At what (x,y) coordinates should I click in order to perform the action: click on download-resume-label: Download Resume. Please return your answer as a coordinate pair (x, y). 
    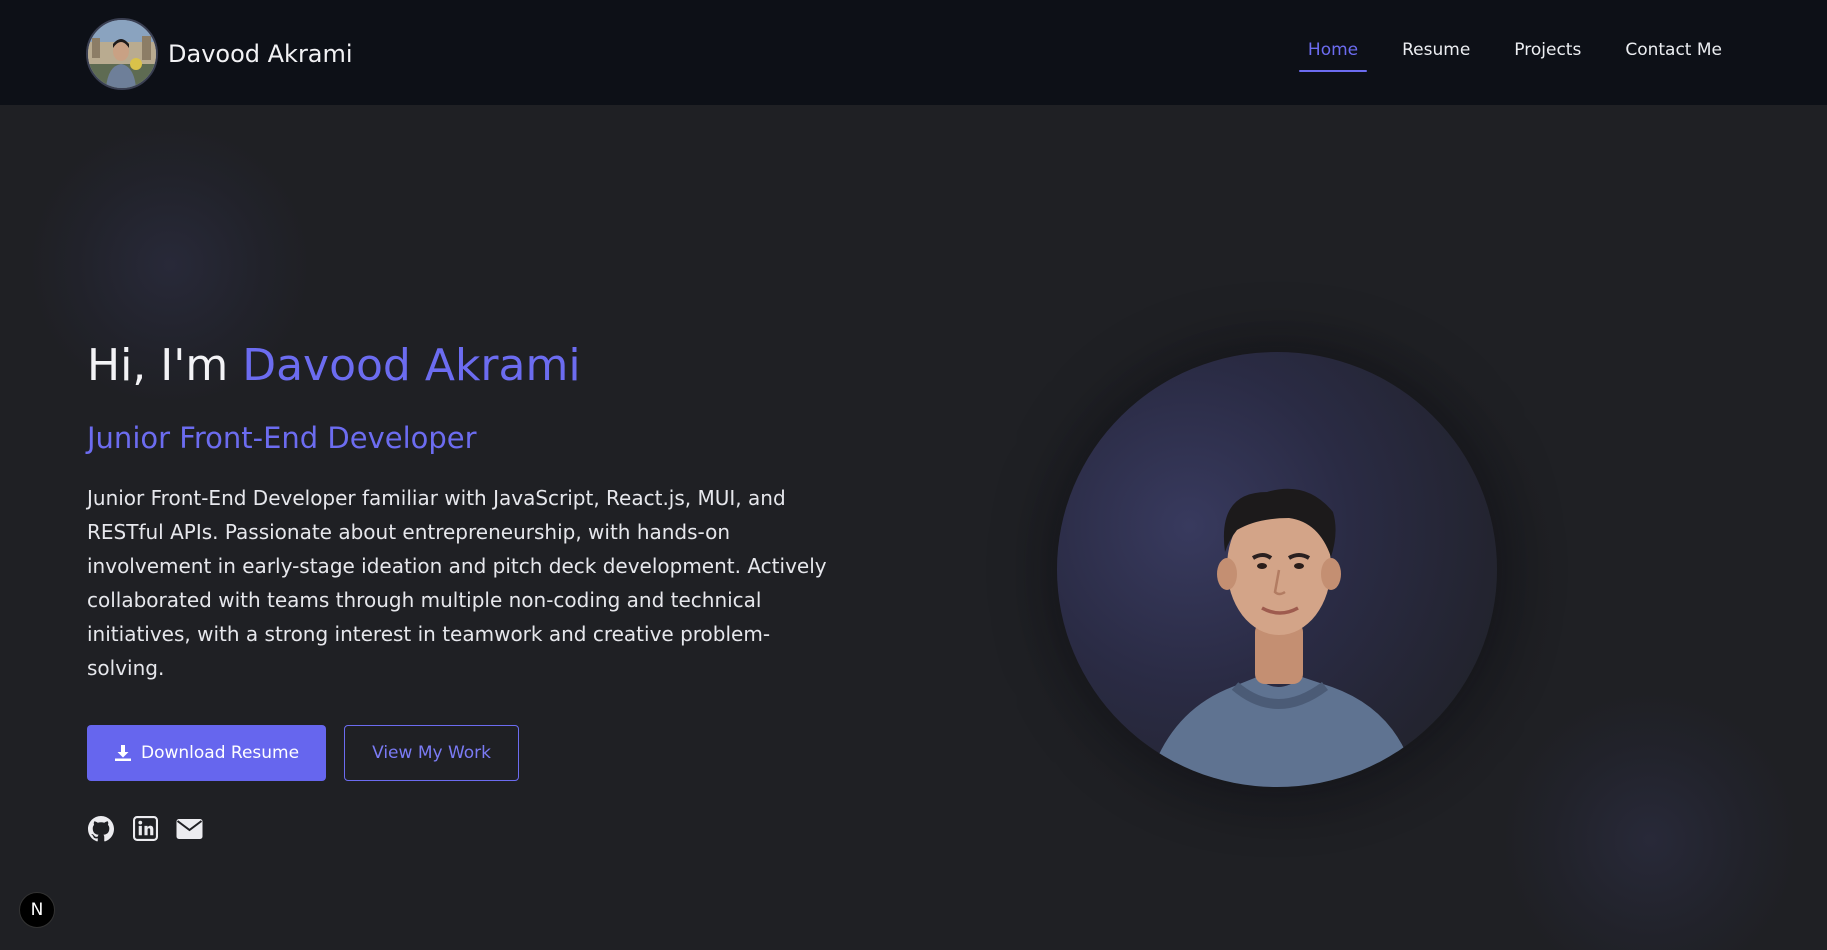
    Looking at the image, I should click on (220, 752).